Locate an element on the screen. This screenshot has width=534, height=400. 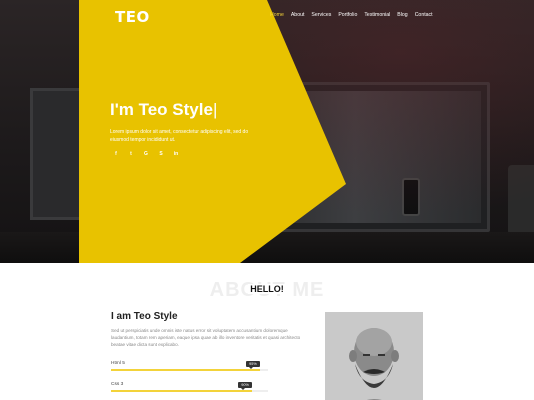
skill-css: Css 3 90% is located at coordinates (189, 387).